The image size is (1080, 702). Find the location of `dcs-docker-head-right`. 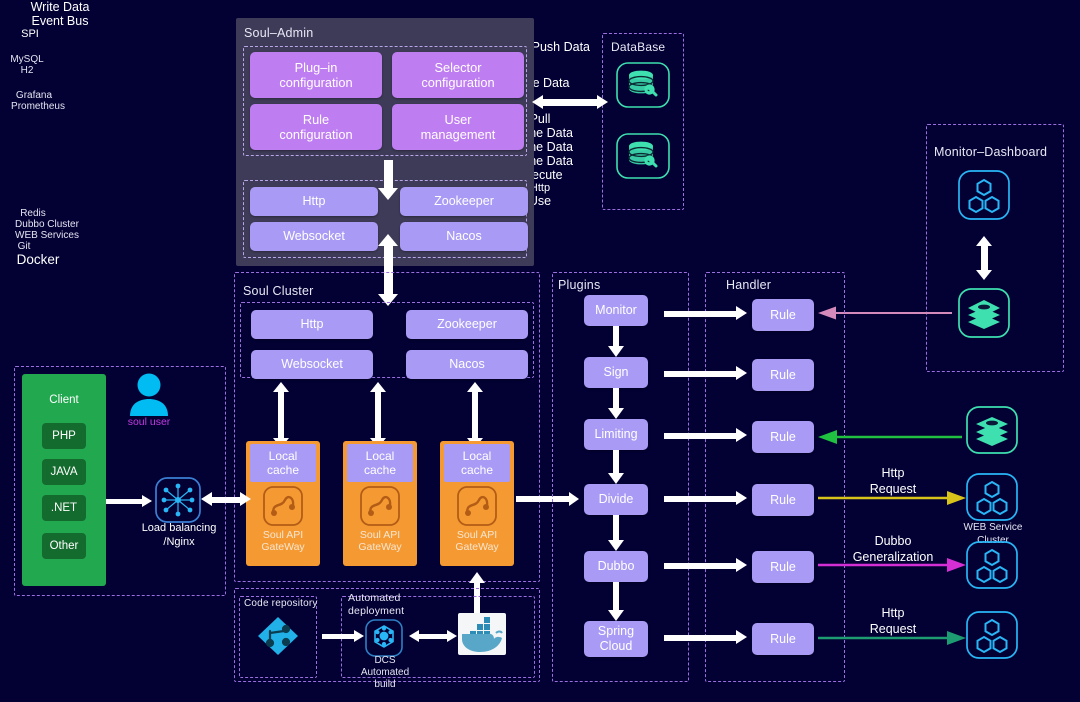

dcs-docker-head-right is located at coordinates (452, 636).